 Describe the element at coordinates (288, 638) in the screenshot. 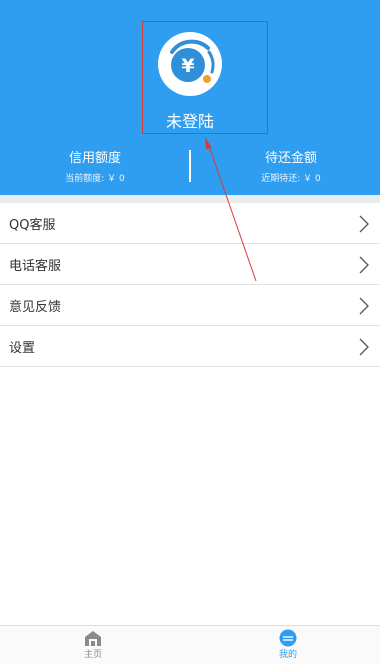

I see `user-avatar-icon` at that location.